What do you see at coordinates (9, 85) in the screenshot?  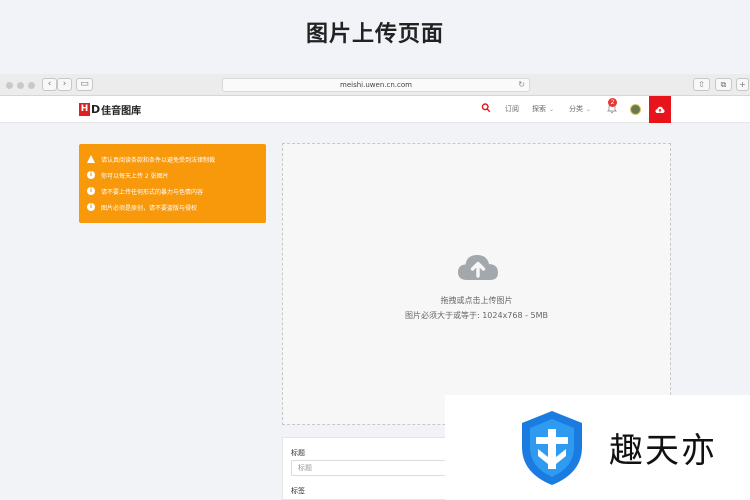 I see `close-window-dot` at bounding box center [9, 85].